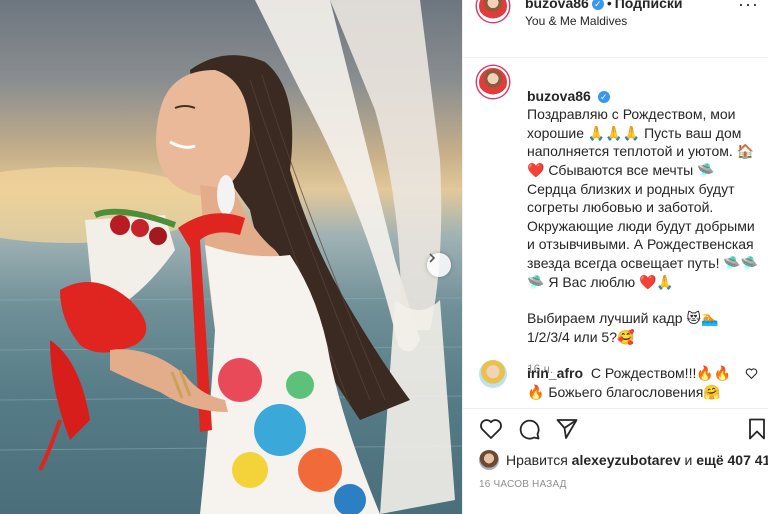 This screenshot has height=514, width=768. I want to click on following-button: Подписки, so click(649, 5).